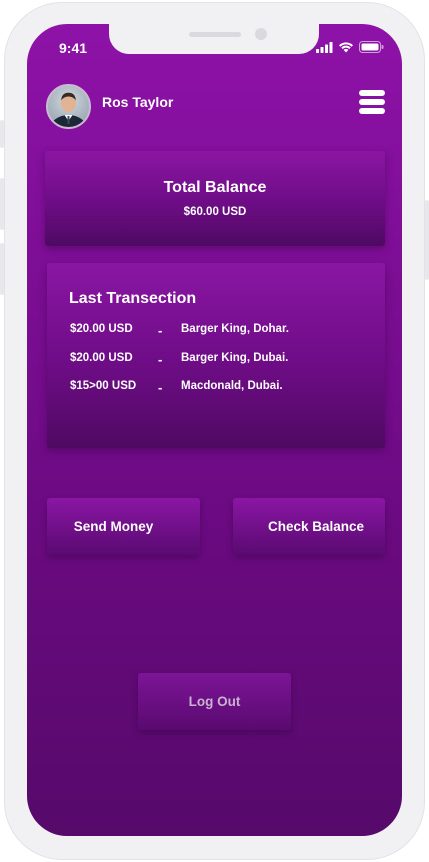  I want to click on user-avatar, so click(68, 106).